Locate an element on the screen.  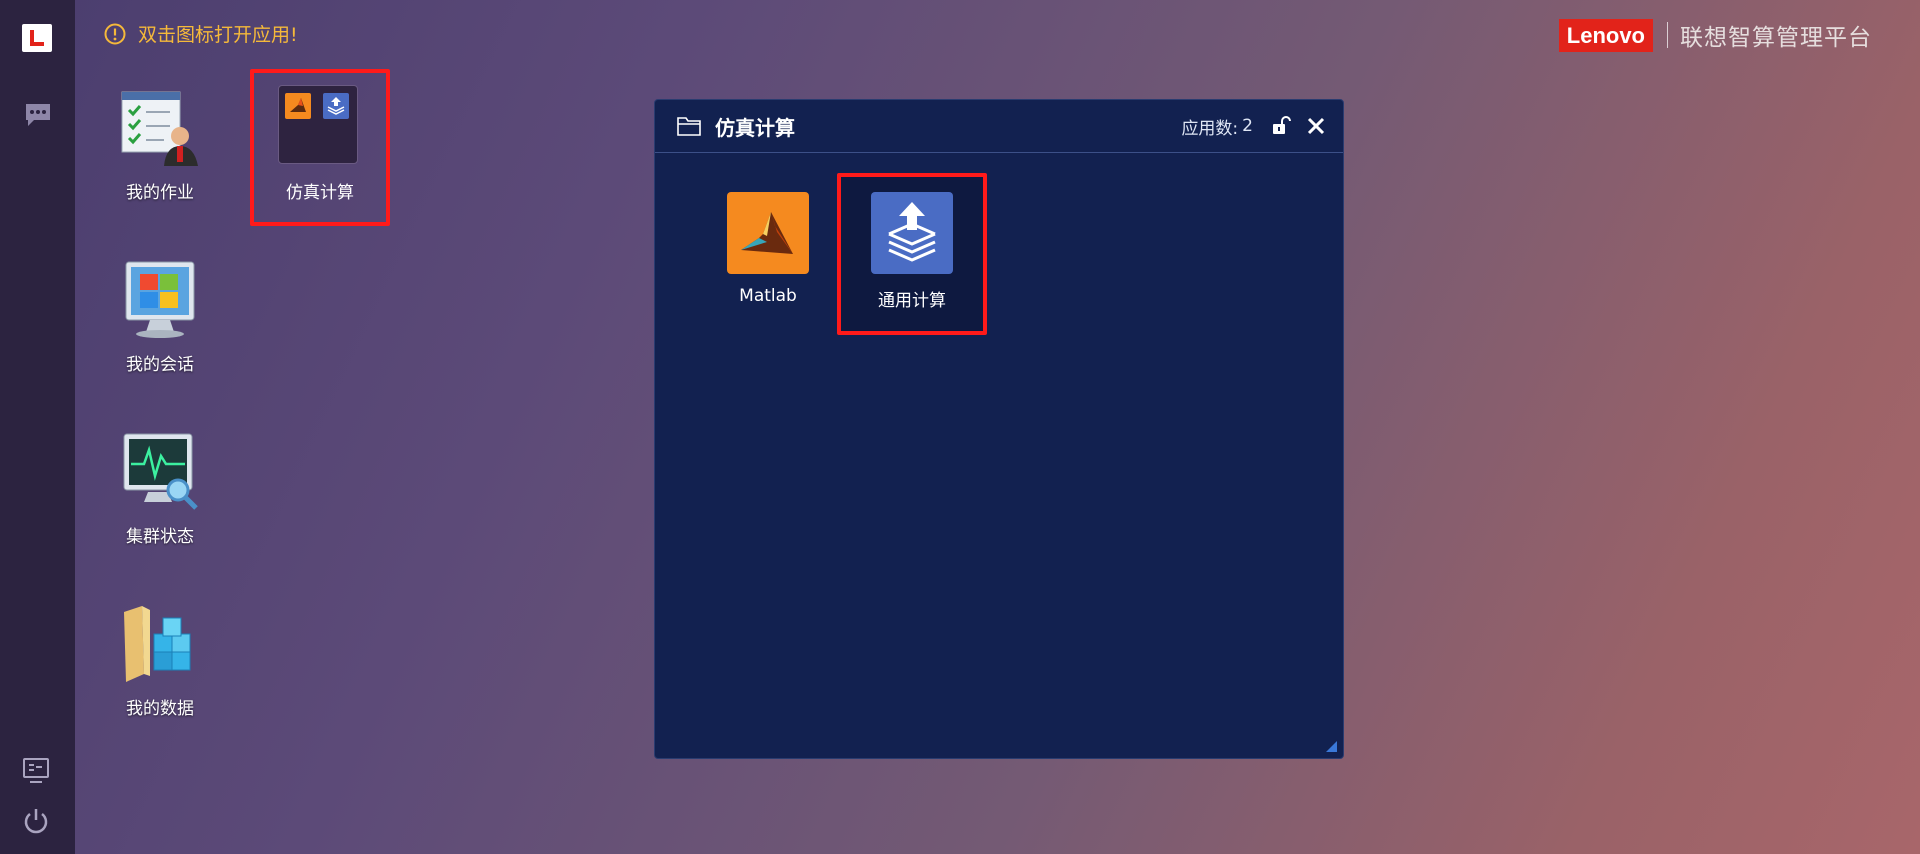
lock-icon is located at coordinates (1281, 126).